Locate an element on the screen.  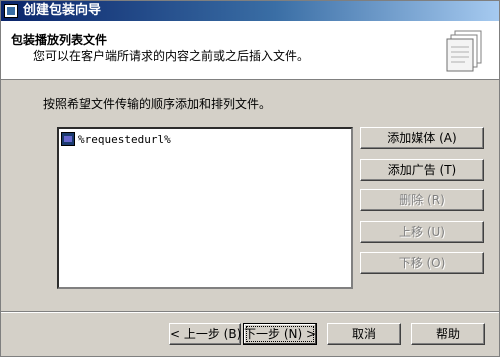
move-up-button: 上移 (U) is located at coordinates (422, 232).